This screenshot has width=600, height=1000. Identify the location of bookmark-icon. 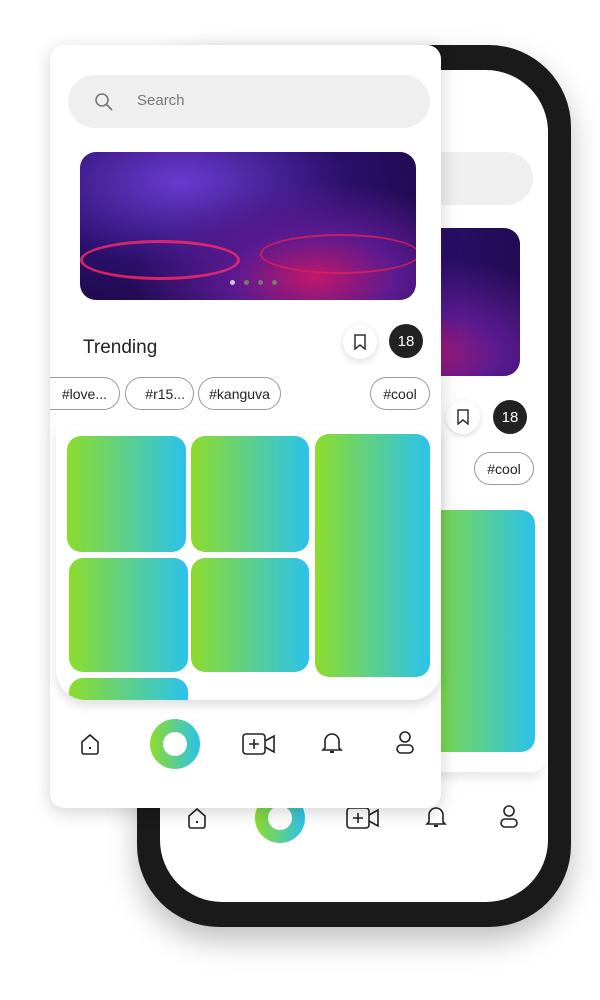
(360, 342).